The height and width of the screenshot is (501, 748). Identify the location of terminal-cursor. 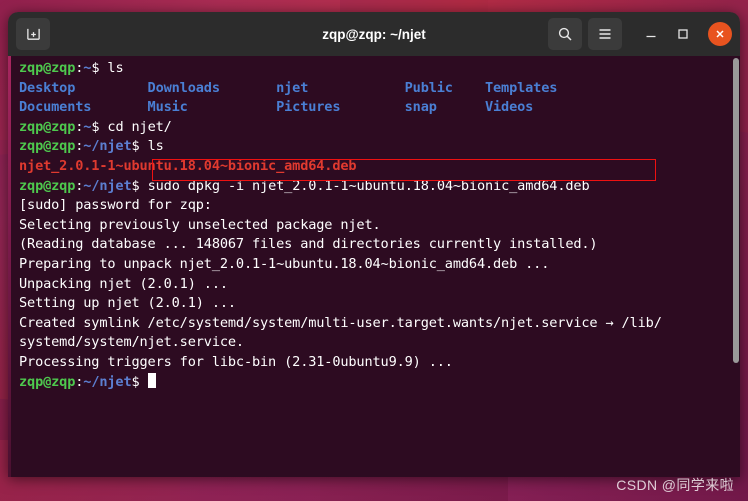
(151, 380).